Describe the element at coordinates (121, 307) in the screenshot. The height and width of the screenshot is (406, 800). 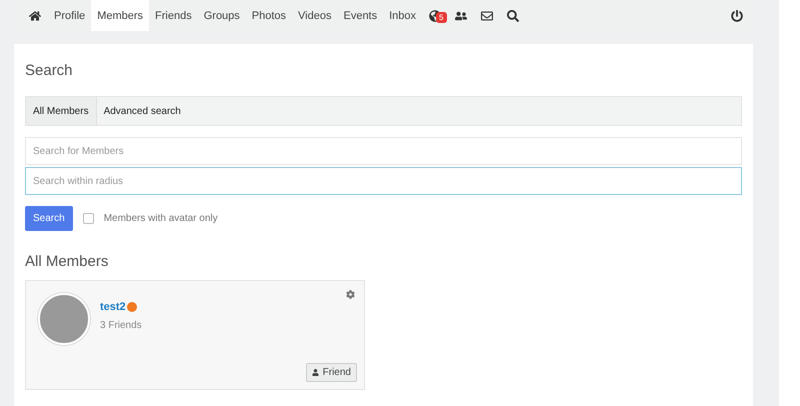
I see `member-name: test2` at that location.